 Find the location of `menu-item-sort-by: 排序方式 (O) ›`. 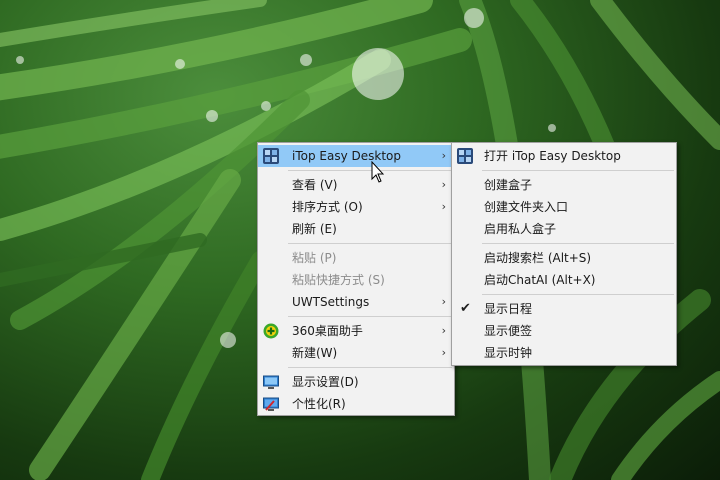

menu-item-sort-by: 排序方式 (O) › is located at coordinates (356, 207).